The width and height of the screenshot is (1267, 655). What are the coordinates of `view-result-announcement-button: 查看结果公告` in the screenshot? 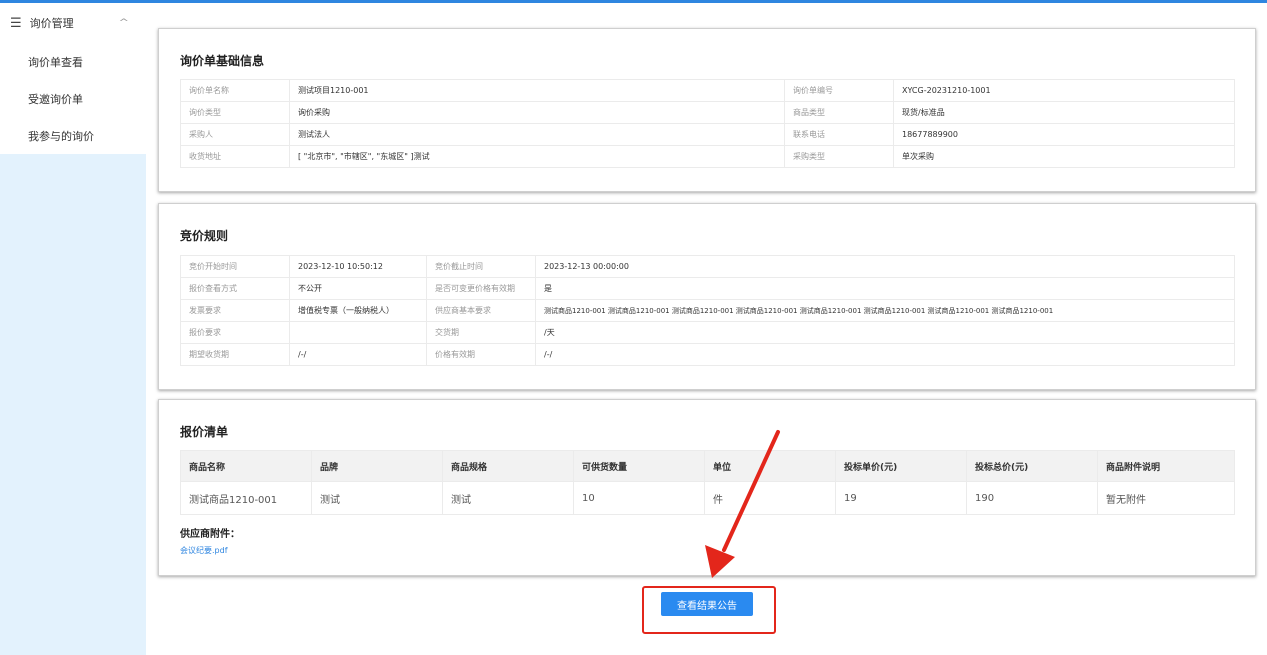 It's located at (707, 604).